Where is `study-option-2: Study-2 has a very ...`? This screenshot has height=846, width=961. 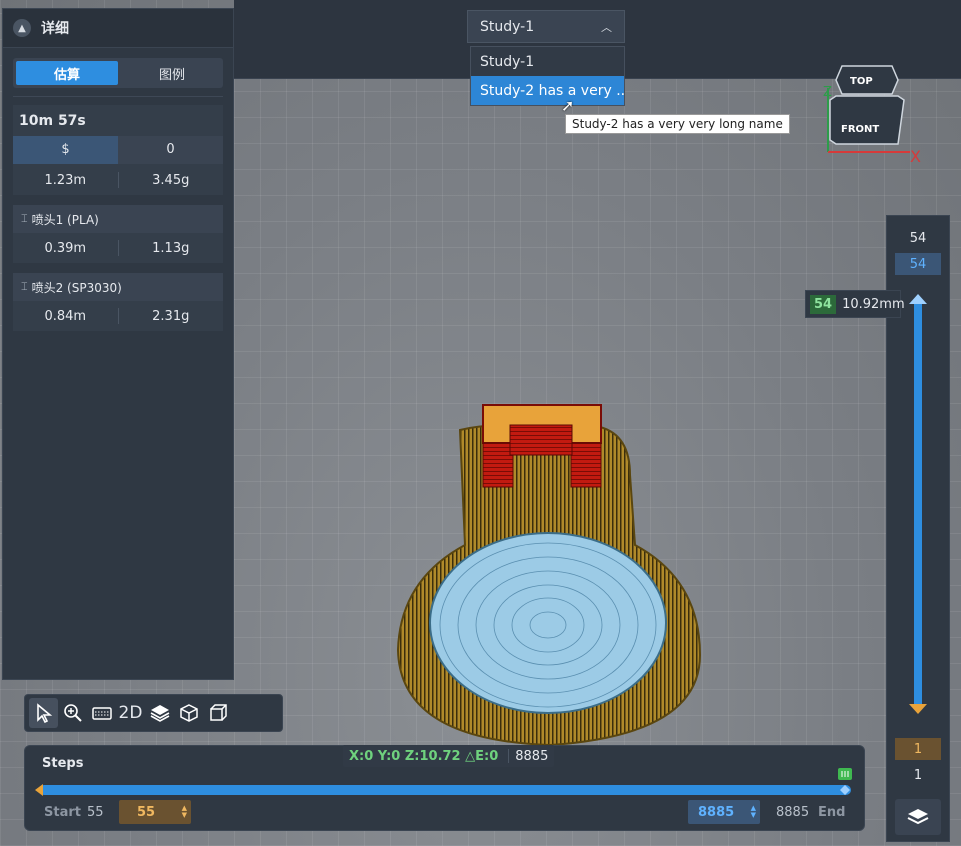
study-option-2: Study-2 has a very ... is located at coordinates (547, 90).